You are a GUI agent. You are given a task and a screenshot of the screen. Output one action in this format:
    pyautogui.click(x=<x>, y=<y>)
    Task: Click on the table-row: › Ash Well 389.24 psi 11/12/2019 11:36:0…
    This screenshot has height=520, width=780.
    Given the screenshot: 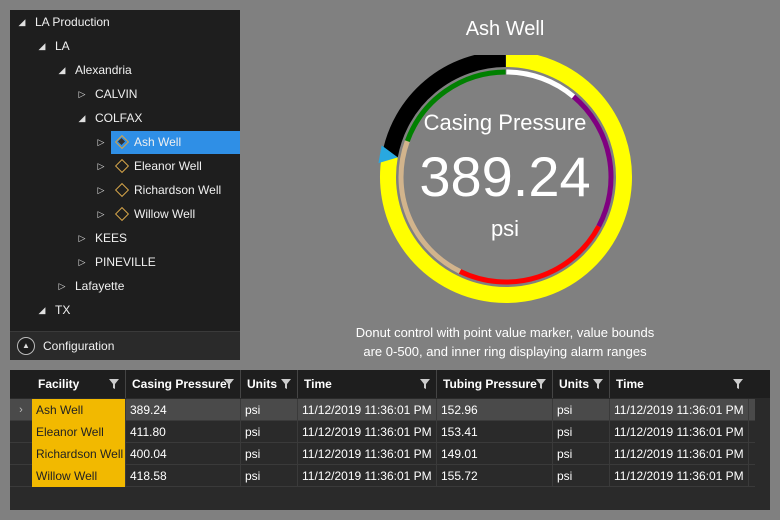 What is the action you would take?
    pyautogui.click(x=382, y=410)
    